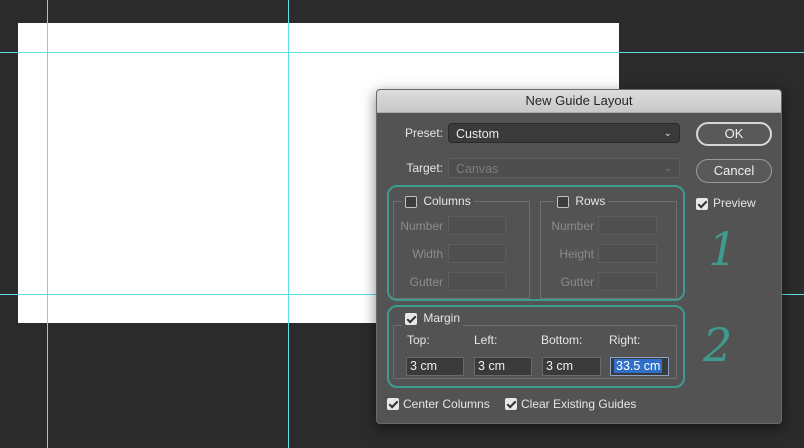 This screenshot has width=804, height=448. What do you see at coordinates (734, 134) in the screenshot?
I see `ok-button: OK` at bounding box center [734, 134].